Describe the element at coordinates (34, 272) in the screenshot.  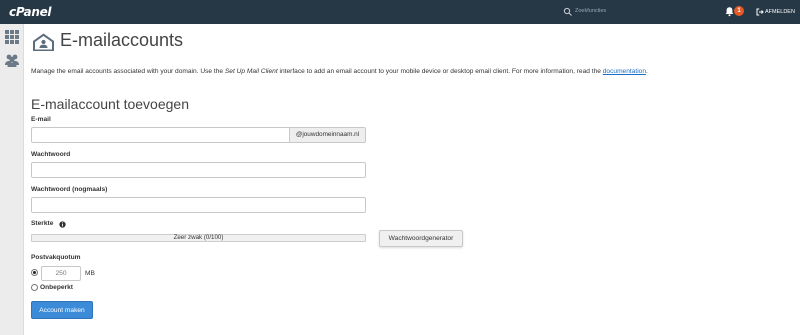
I see `quota-limited-radio` at that location.